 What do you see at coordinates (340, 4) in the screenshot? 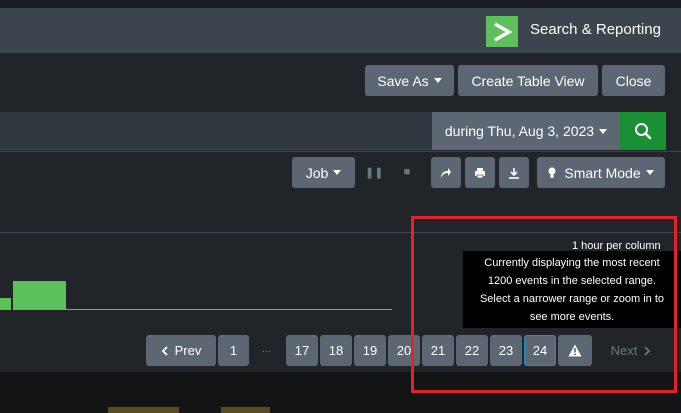
I see `top-system-bar` at bounding box center [340, 4].